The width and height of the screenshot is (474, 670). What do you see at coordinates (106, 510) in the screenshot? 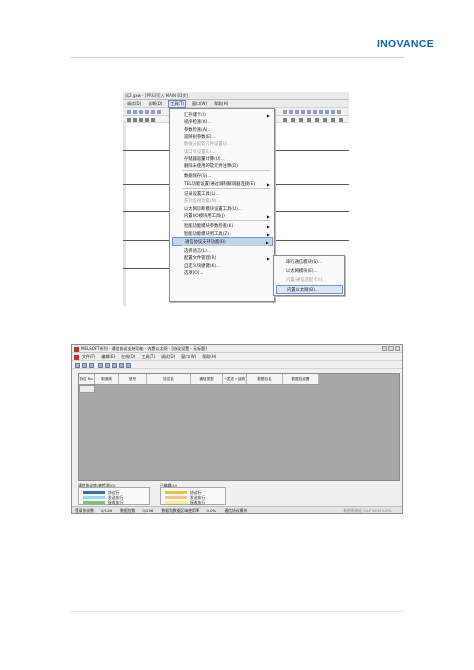
I see `protocol-count-value: 0/128` at bounding box center [106, 510].